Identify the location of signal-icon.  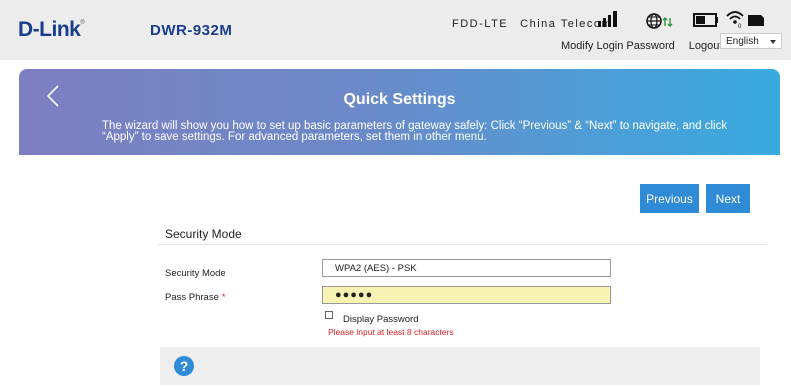
(607, 19).